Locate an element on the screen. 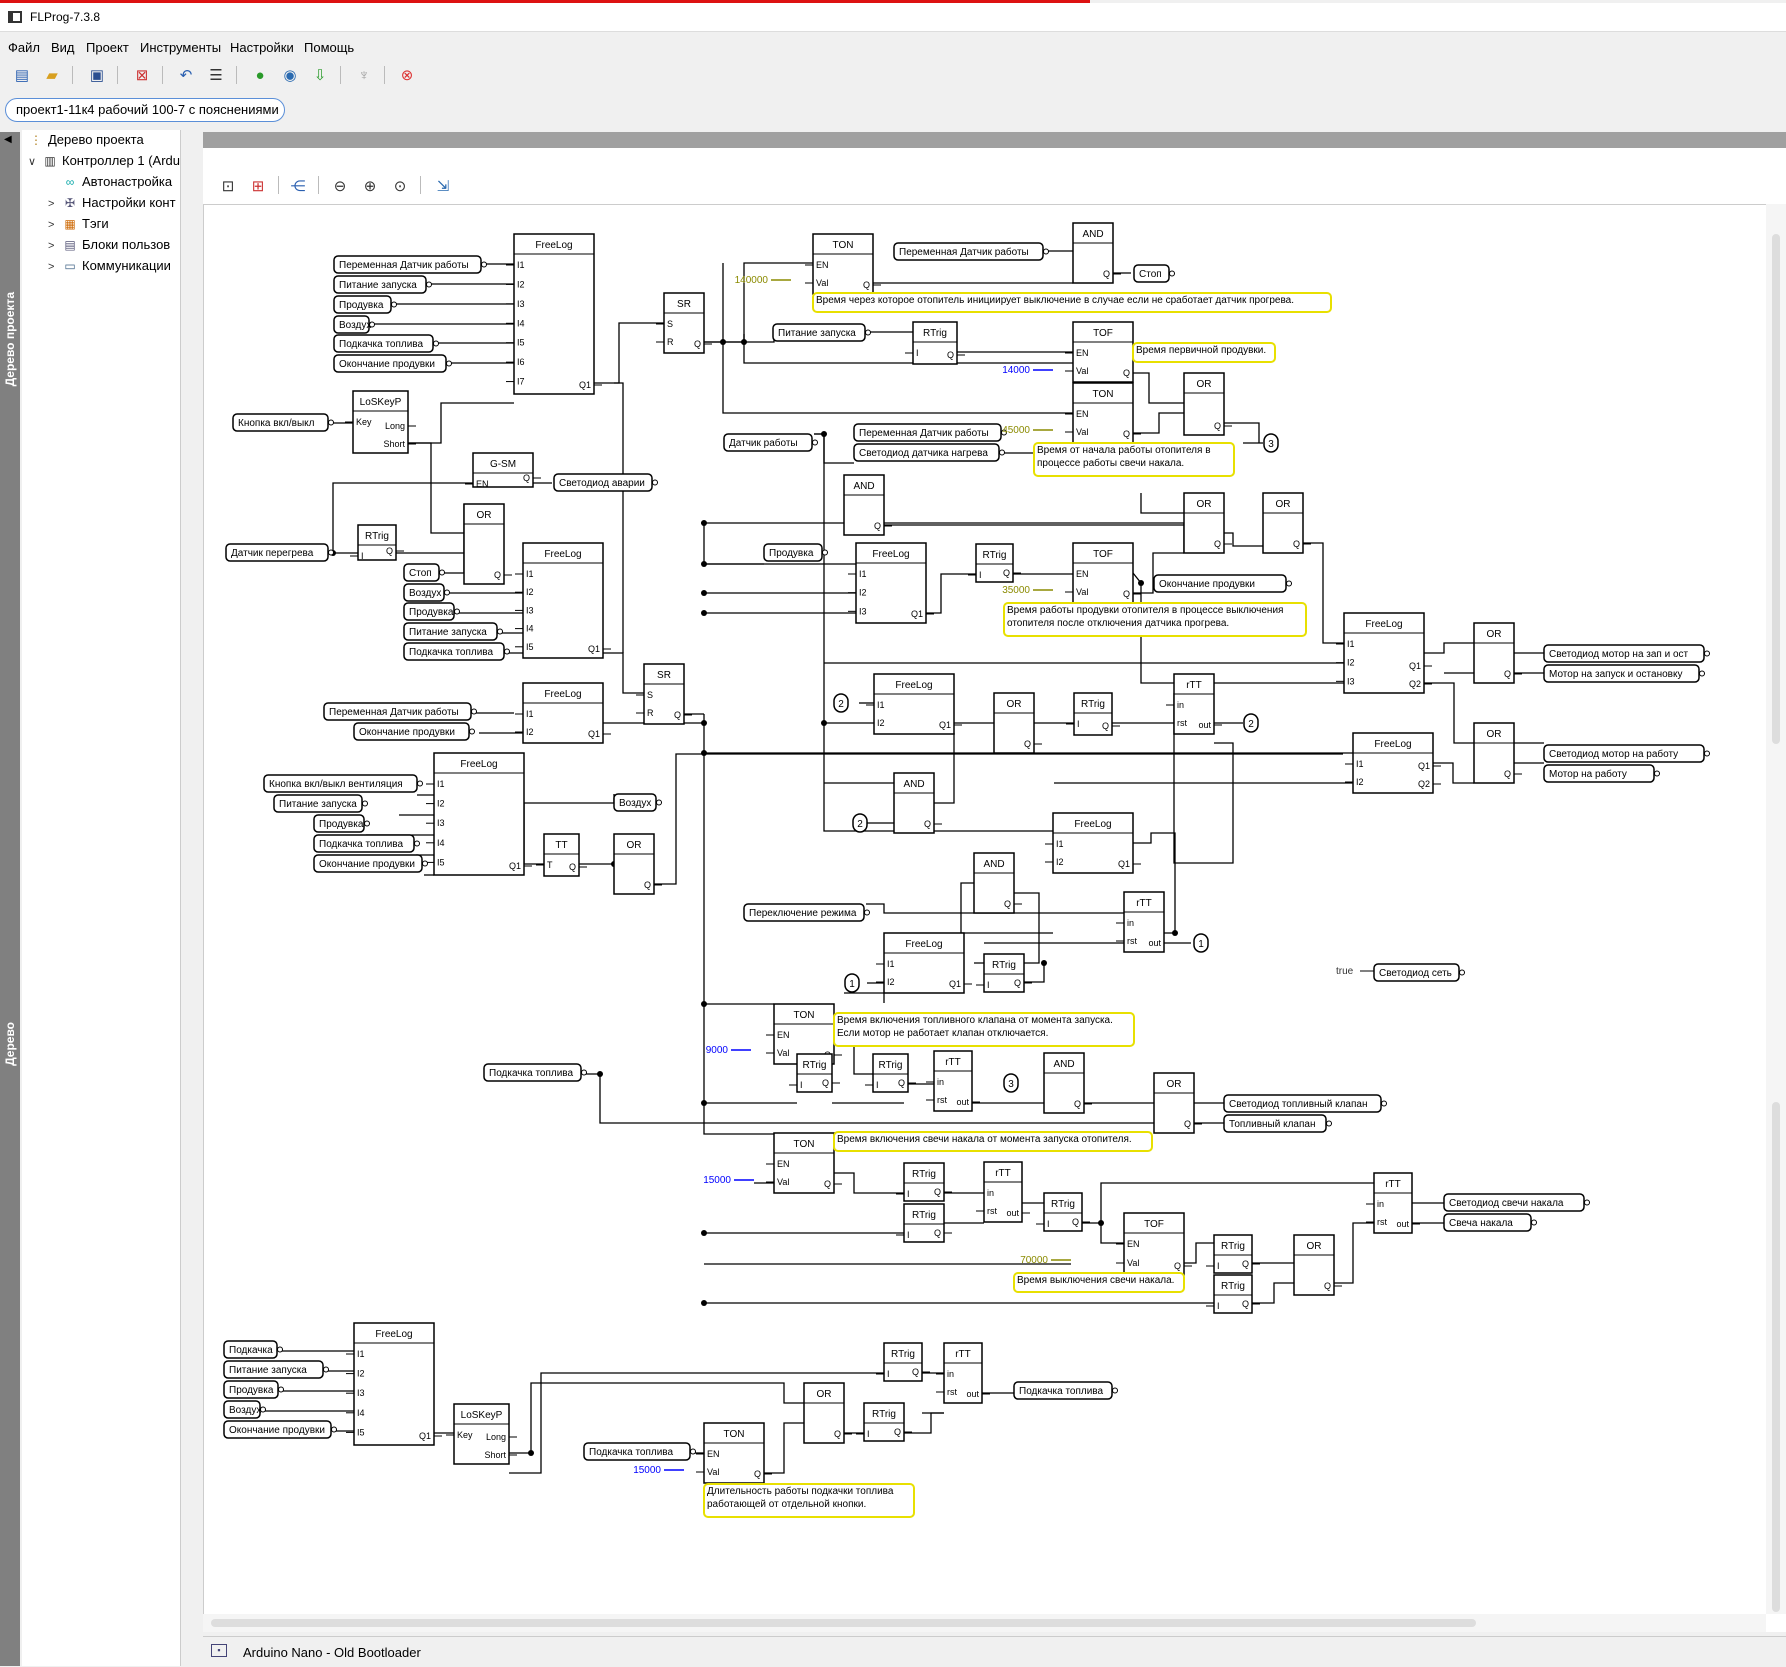  tag-variable: Кнопка вкл/выкл вентиляция is located at coordinates (343, 783).